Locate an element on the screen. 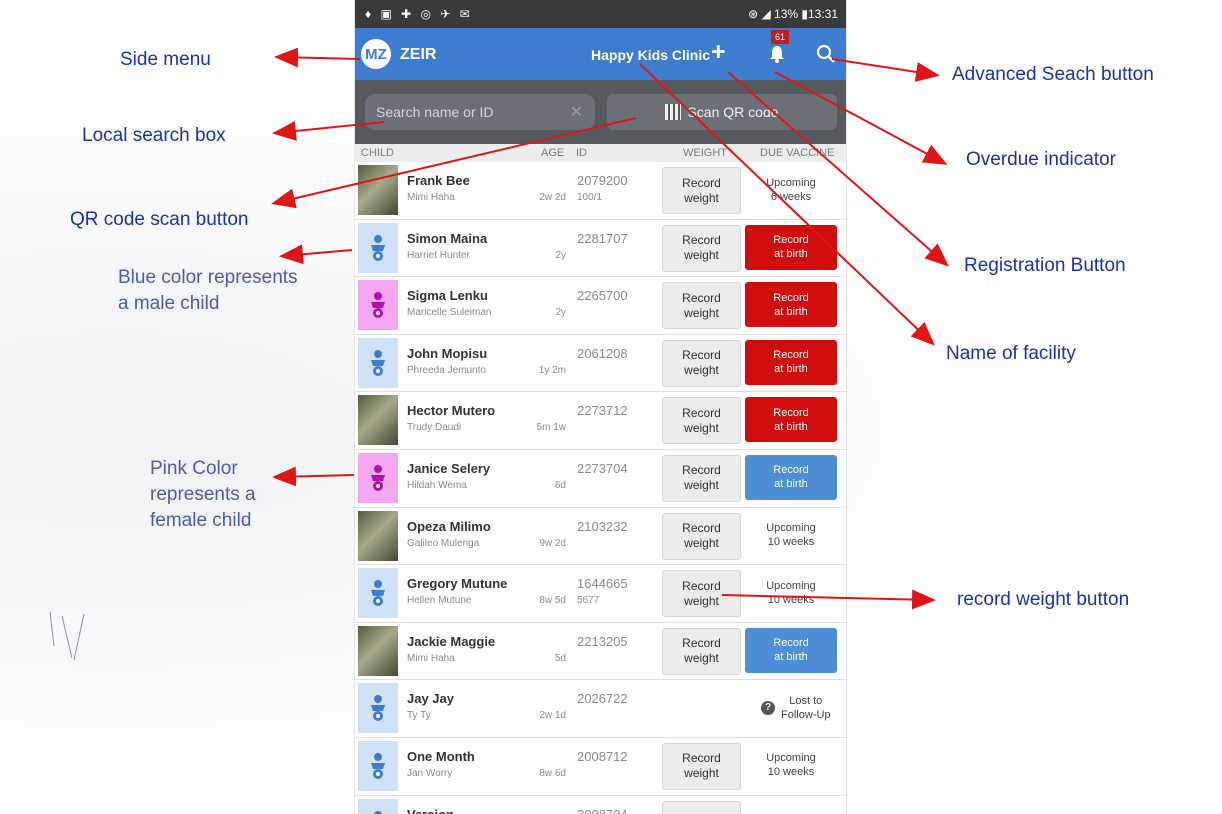 The height and width of the screenshot is (814, 1222). child-name: Sigma Lenku is located at coordinates (447, 296).